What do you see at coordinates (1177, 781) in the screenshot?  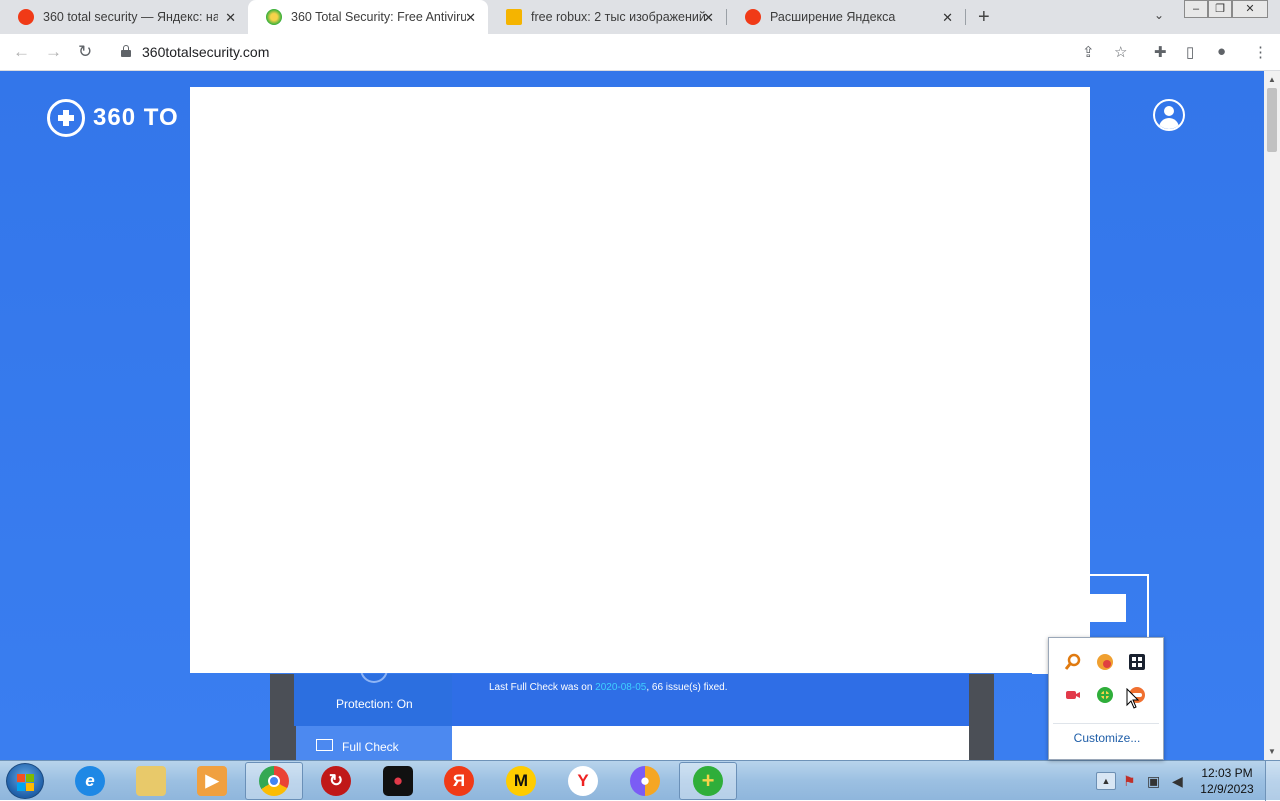 I see `volume-muted-icon: ◀` at bounding box center [1177, 781].